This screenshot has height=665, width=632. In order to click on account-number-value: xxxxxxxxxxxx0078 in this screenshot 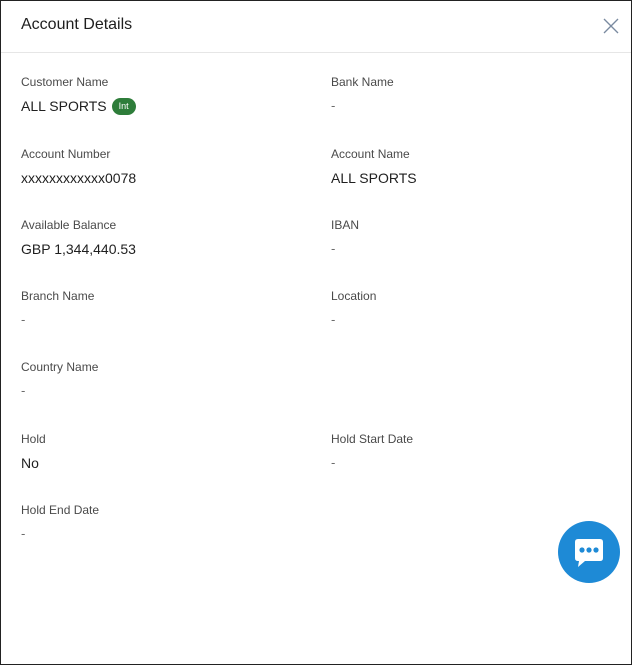, I will do `click(79, 178)`.